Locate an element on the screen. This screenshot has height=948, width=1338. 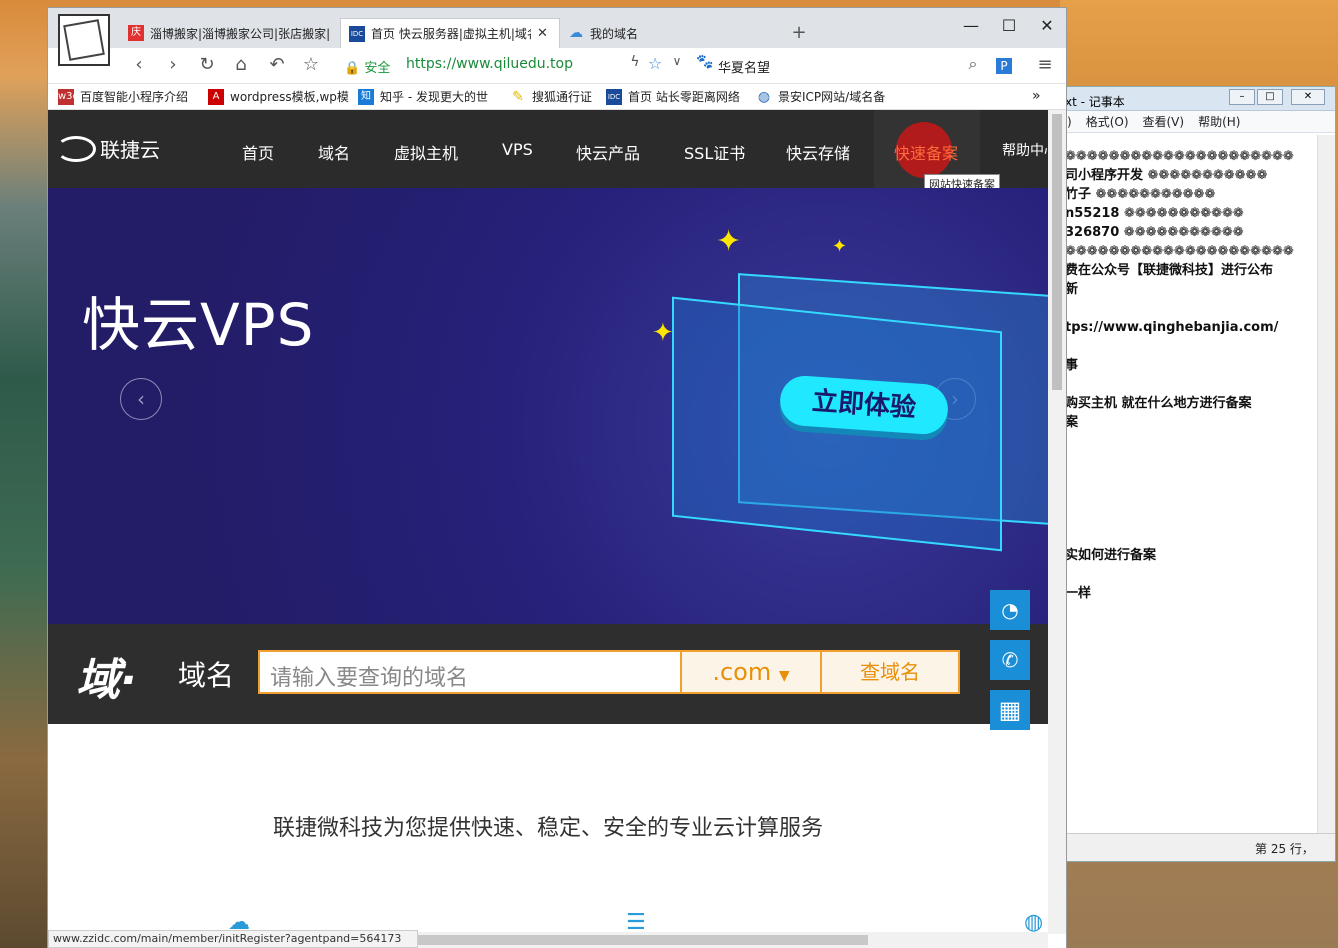
bookmark-item: 知知乎 - 发现更大的世 is located at coordinates (423, 96).